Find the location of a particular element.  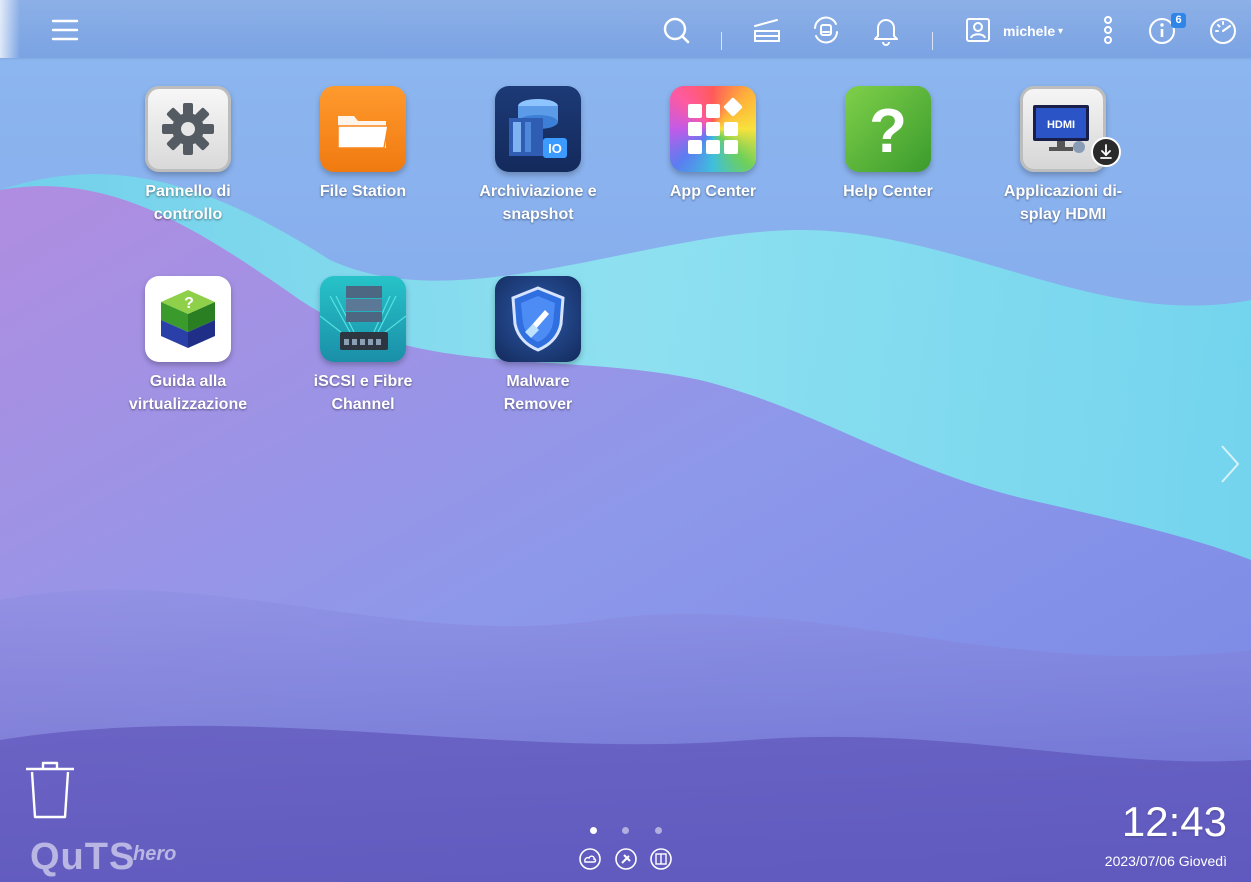

iscsi-server-icon is located at coordinates (363, 319).